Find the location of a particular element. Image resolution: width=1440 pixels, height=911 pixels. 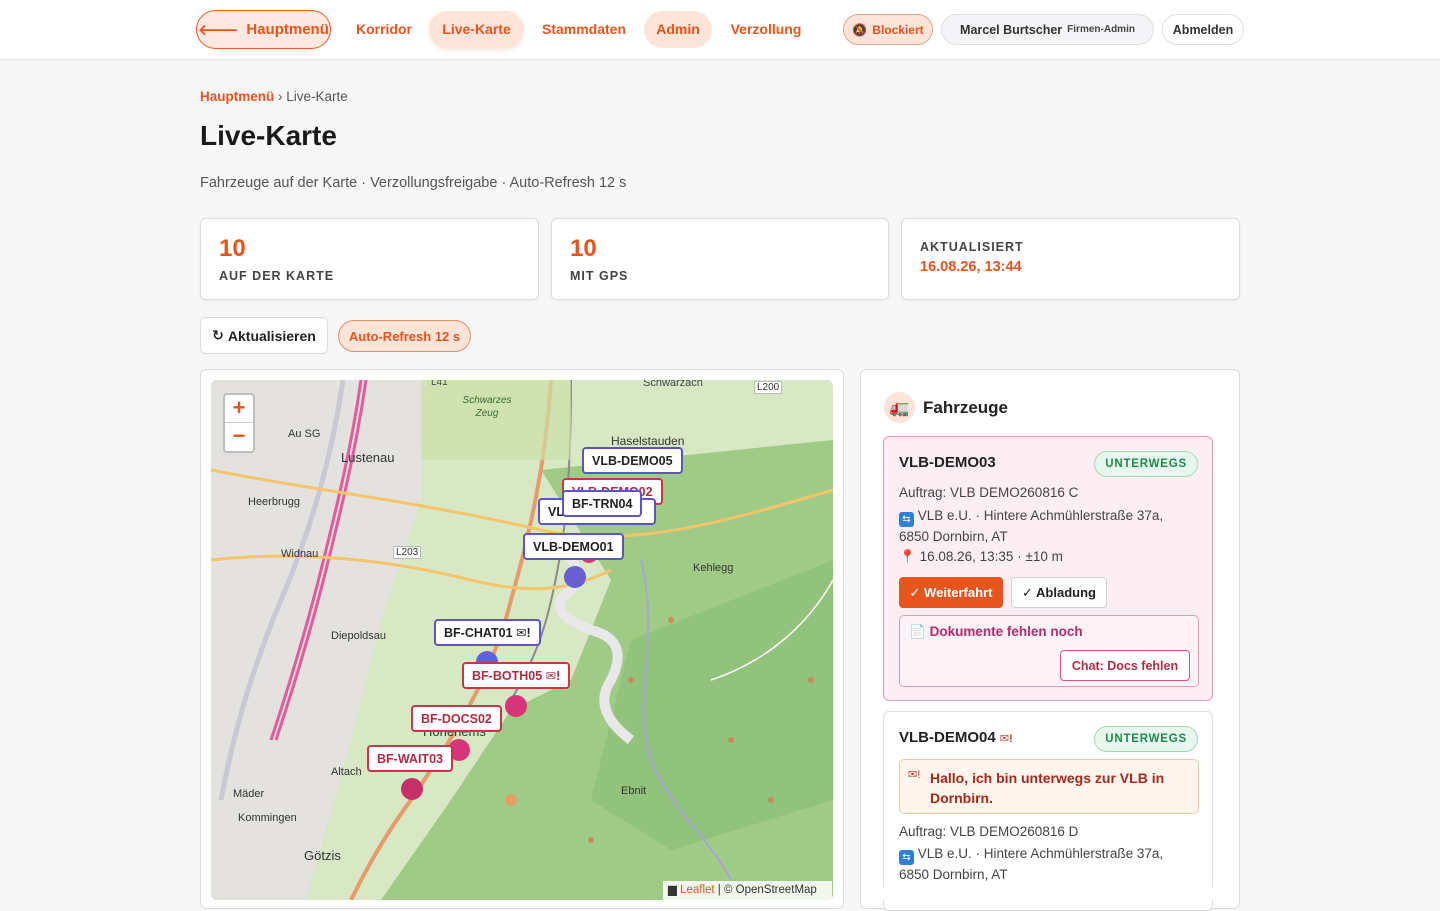

place-lustenau: Lustenau is located at coordinates (368, 457).